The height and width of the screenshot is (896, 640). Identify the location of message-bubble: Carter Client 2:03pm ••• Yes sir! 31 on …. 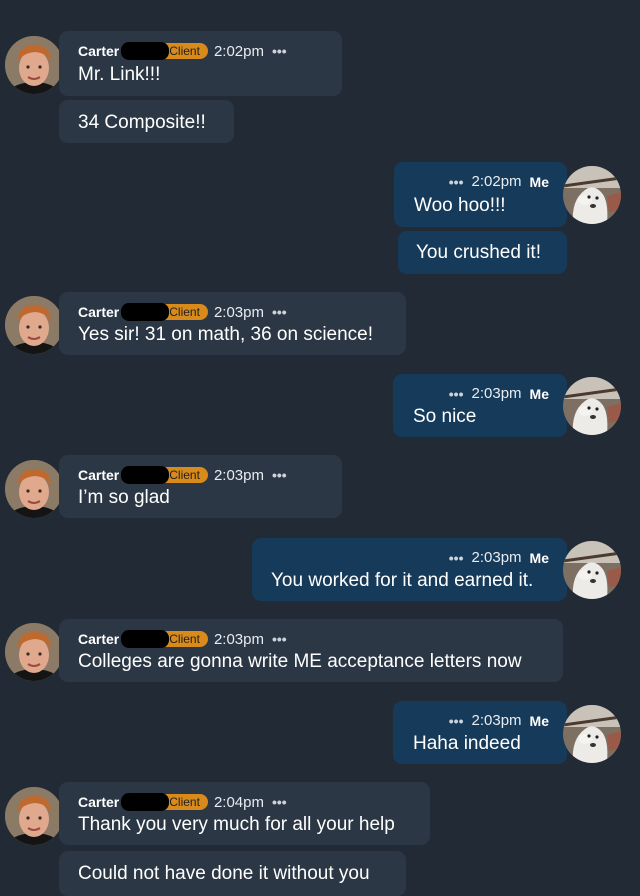
(232, 323).